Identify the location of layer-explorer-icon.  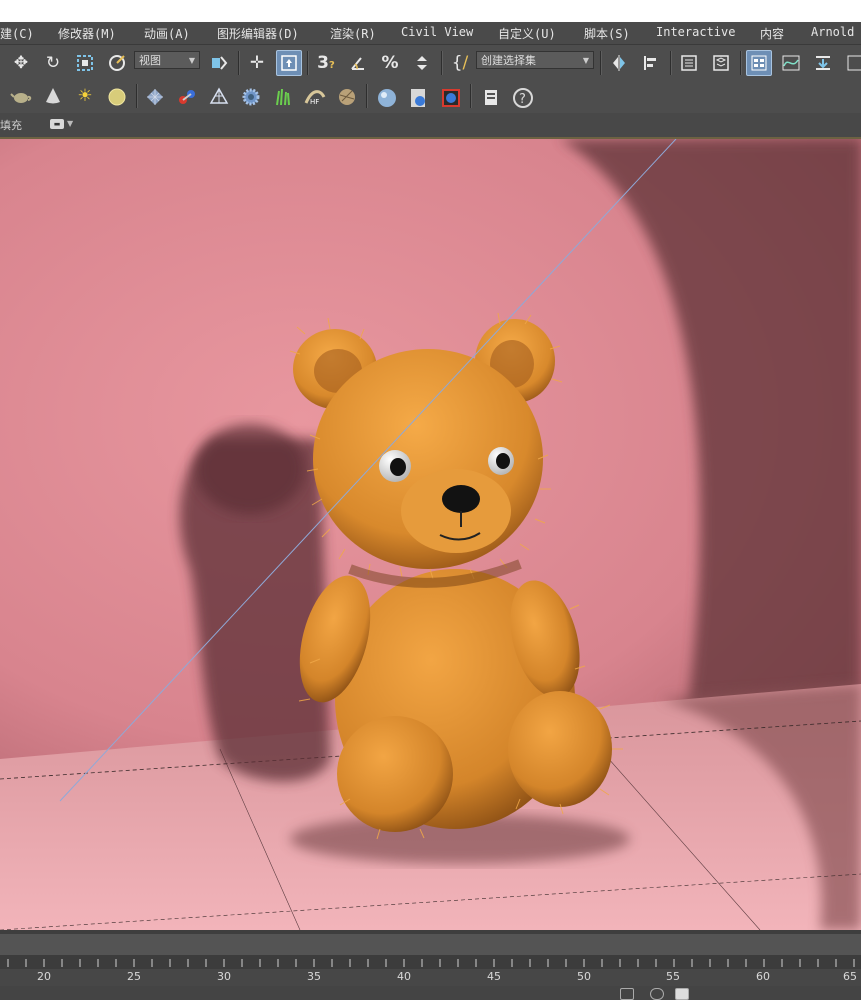
(689, 63).